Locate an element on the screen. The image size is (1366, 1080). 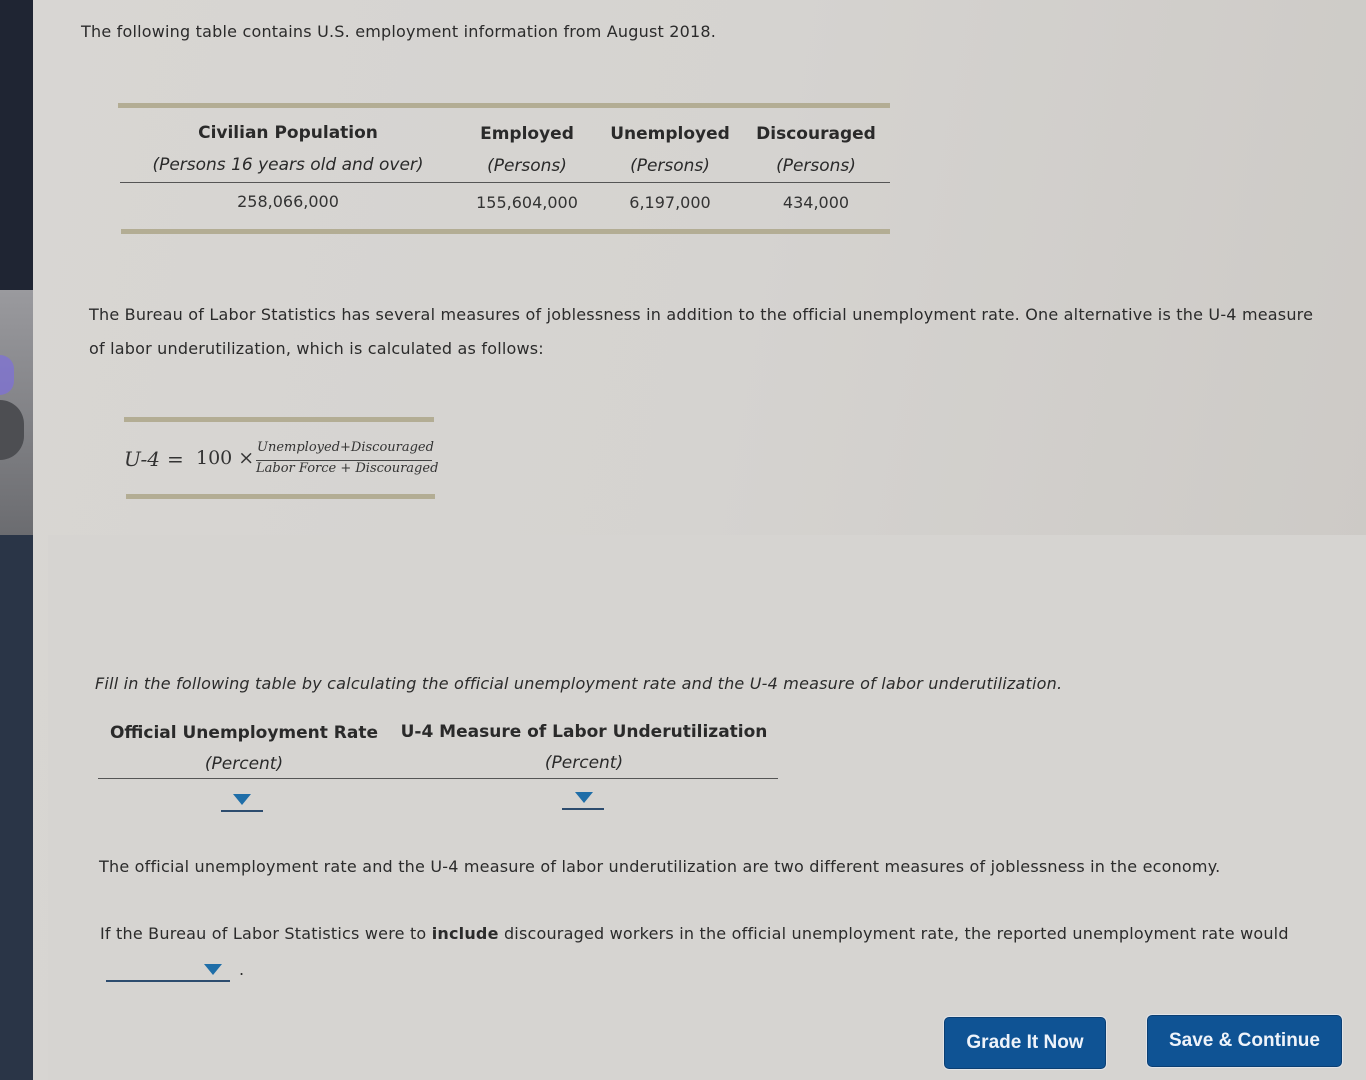
formula-numerator: Unemployed+Discouraged is located at coordinates (345, 447).